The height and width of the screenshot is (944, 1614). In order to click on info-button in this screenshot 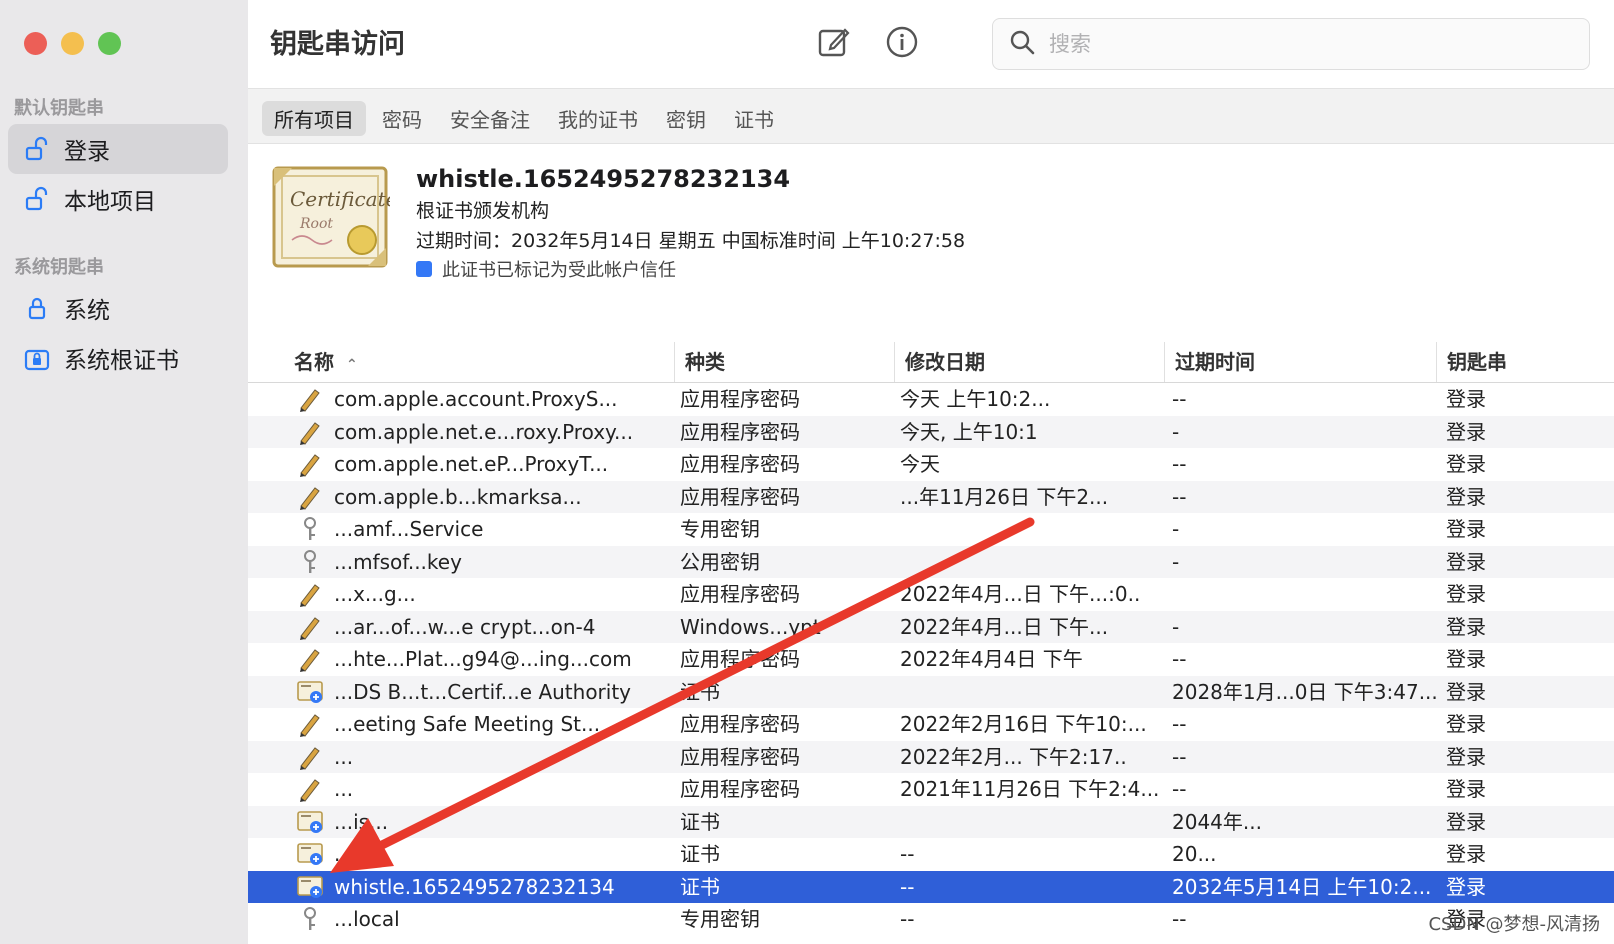, I will do `click(902, 44)`.